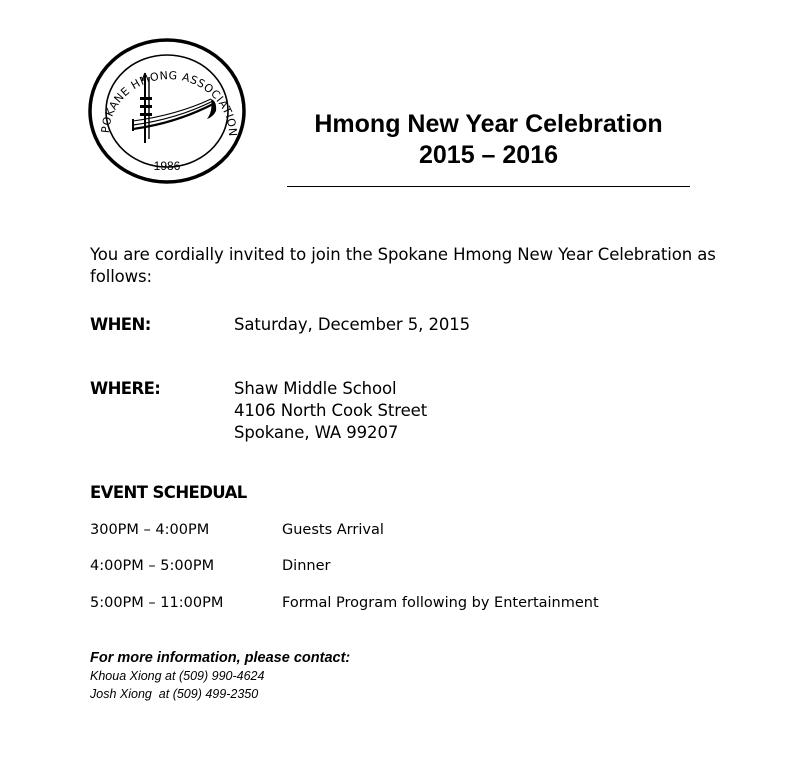 Image resolution: width=790 pixels, height=763 pixels. What do you see at coordinates (488, 155) in the screenshot?
I see `title-line-2: 2015 – 2016` at bounding box center [488, 155].